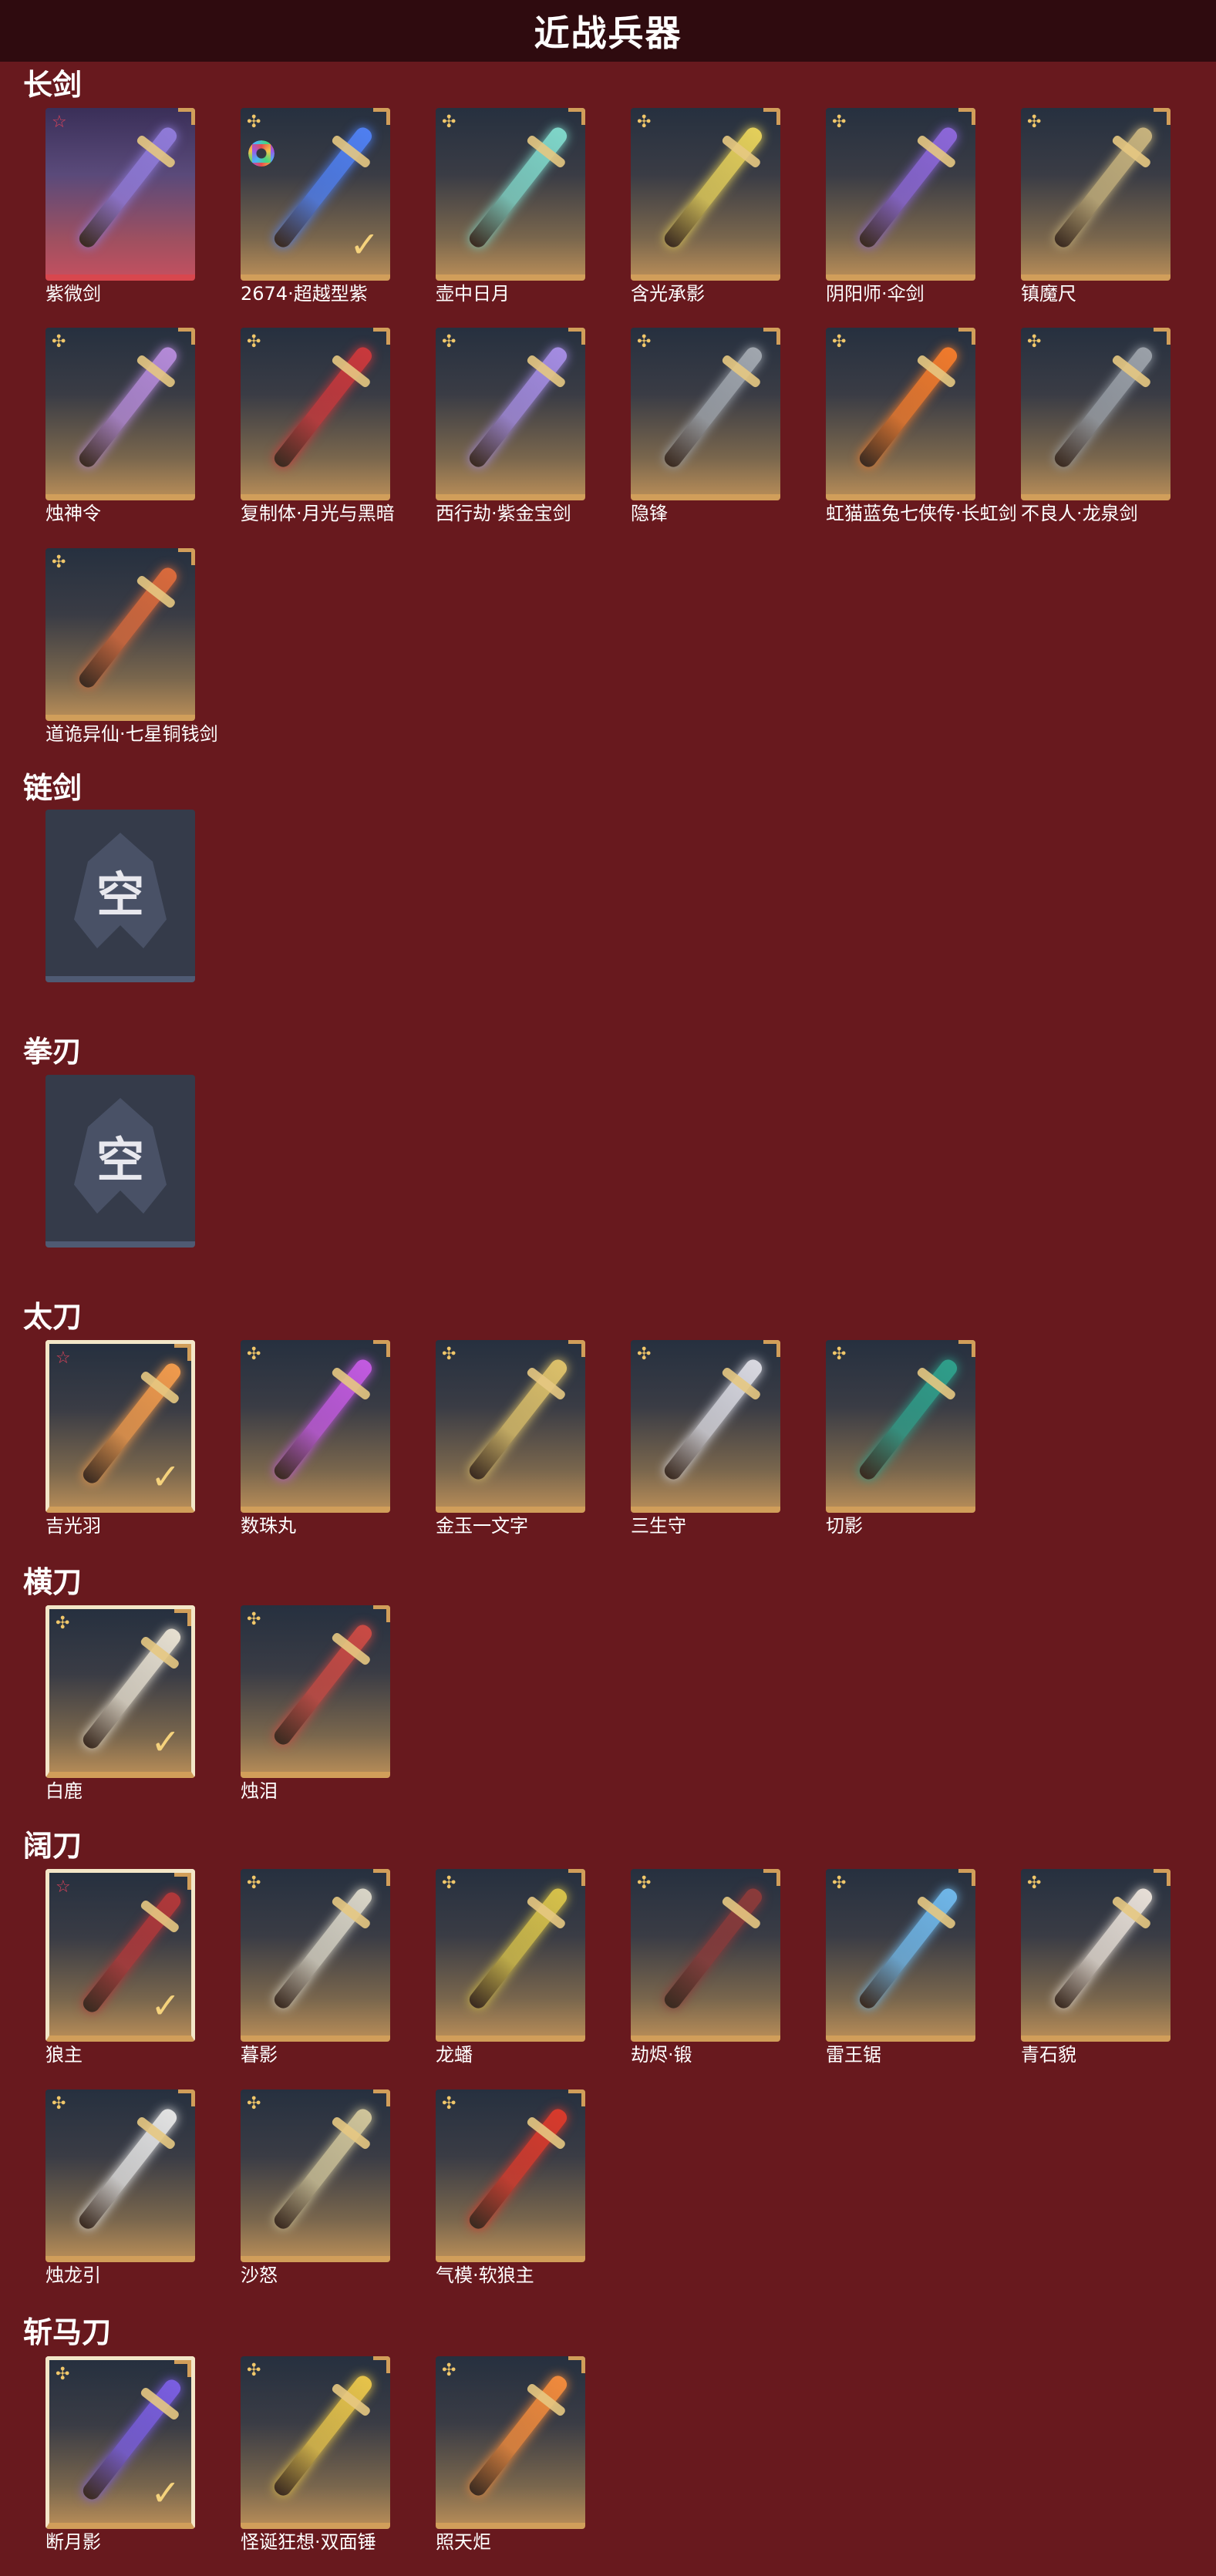 This screenshot has height=2576, width=1216. I want to click on section-title: 横刀, so click(53, 1582).